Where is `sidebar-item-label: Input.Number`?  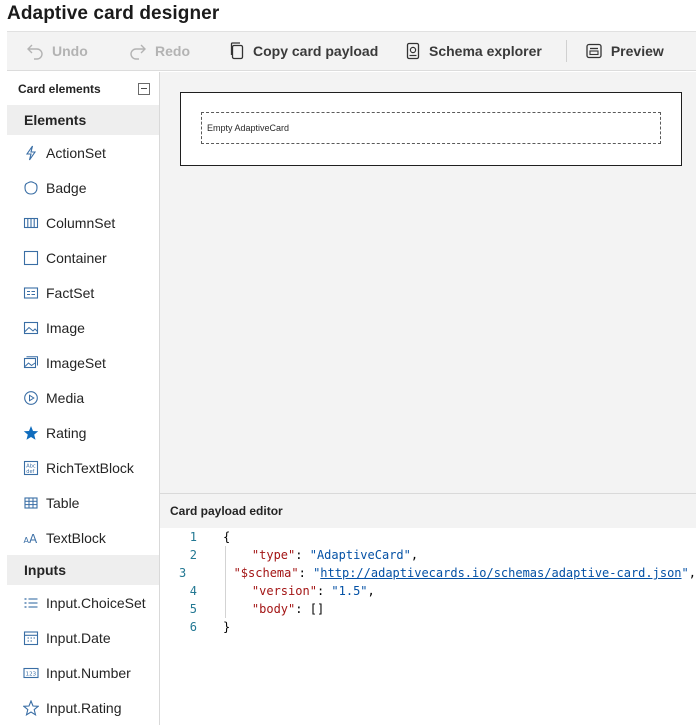 sidebar-item-label: Input.Number is located at coordinates (88, 672).